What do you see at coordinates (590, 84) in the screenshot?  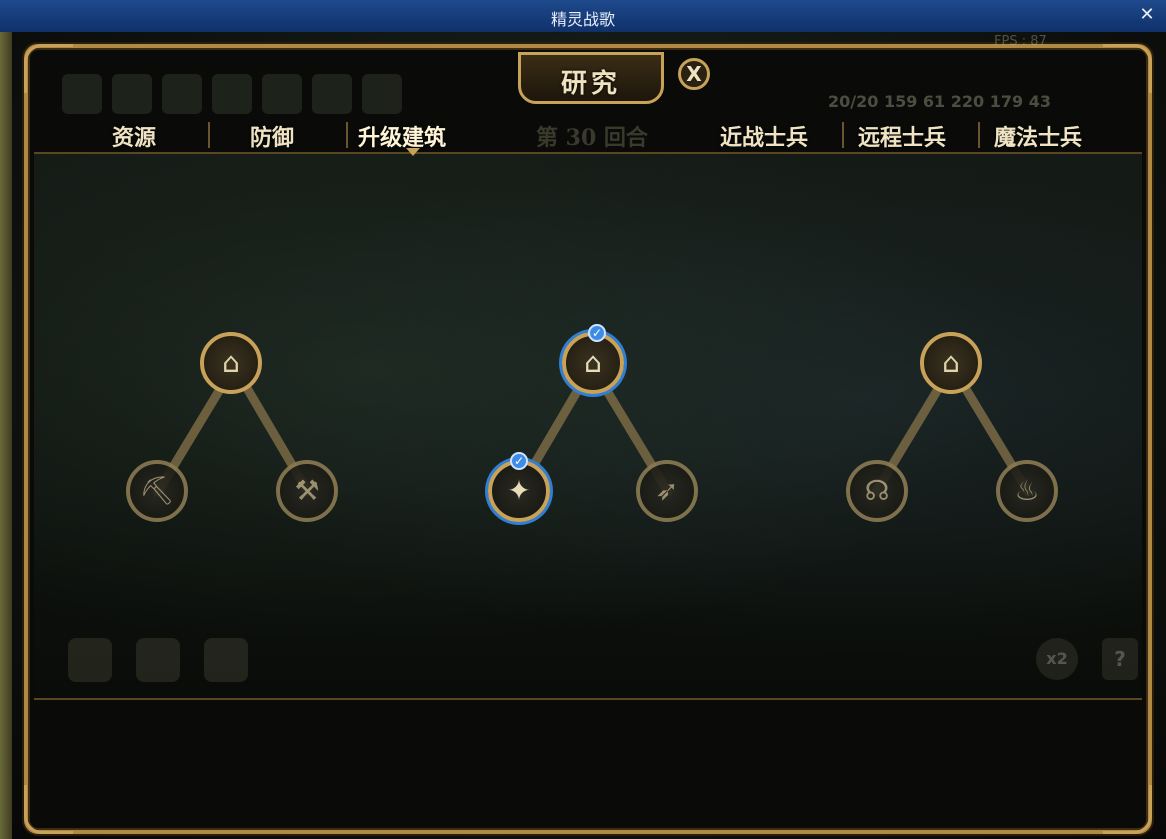 I see `panel-title: 研究` at bounding box center [590, 84].